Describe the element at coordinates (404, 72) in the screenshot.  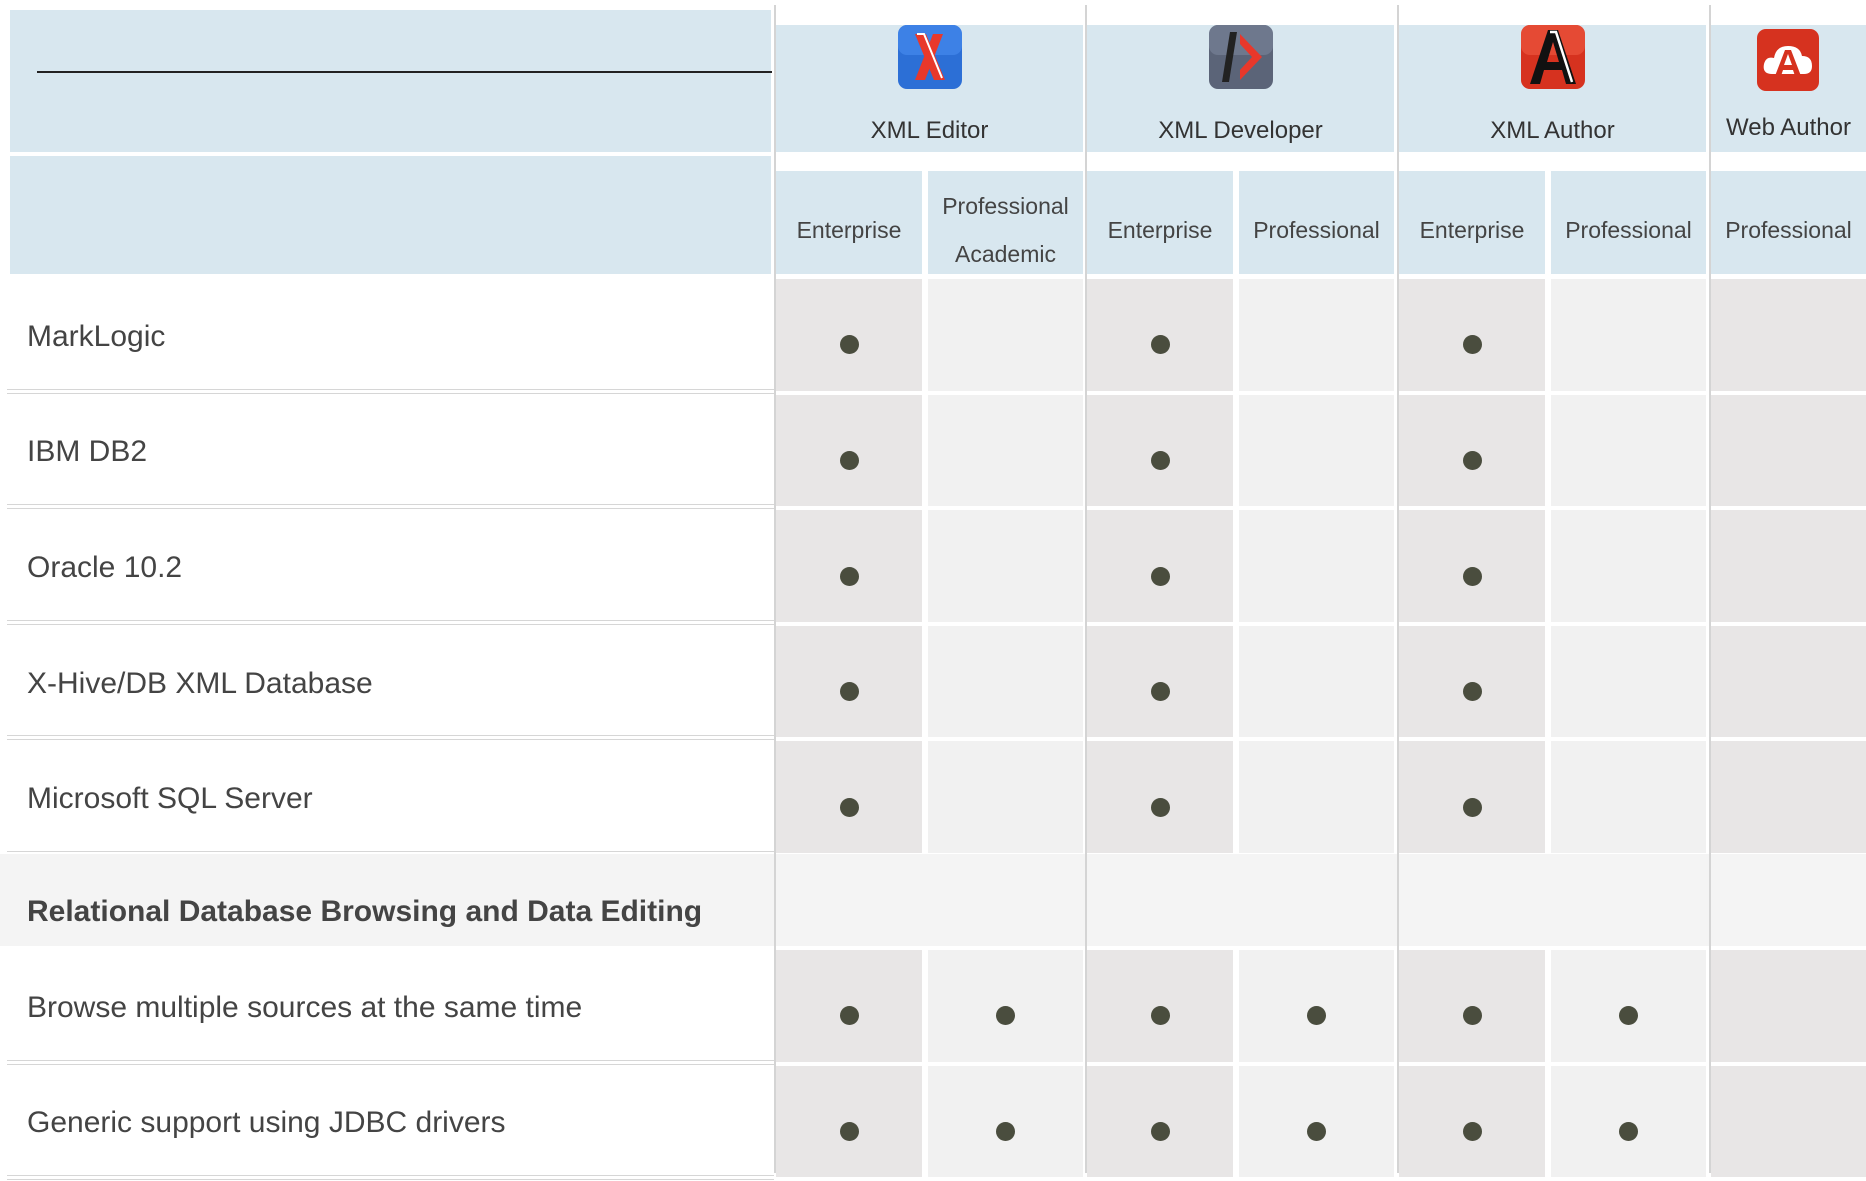
I see `header-rule` at that location.